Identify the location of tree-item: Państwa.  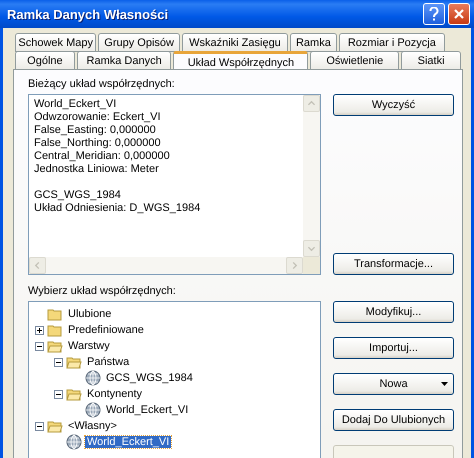
(108, 362).